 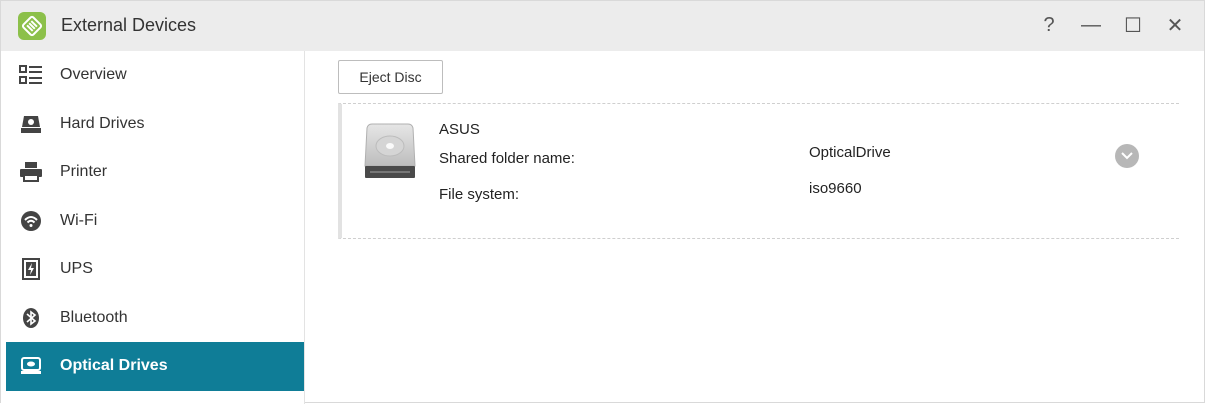 I want to click on title-bar: External Devices ? — ☐ ✕, so click(x=602, y=26).